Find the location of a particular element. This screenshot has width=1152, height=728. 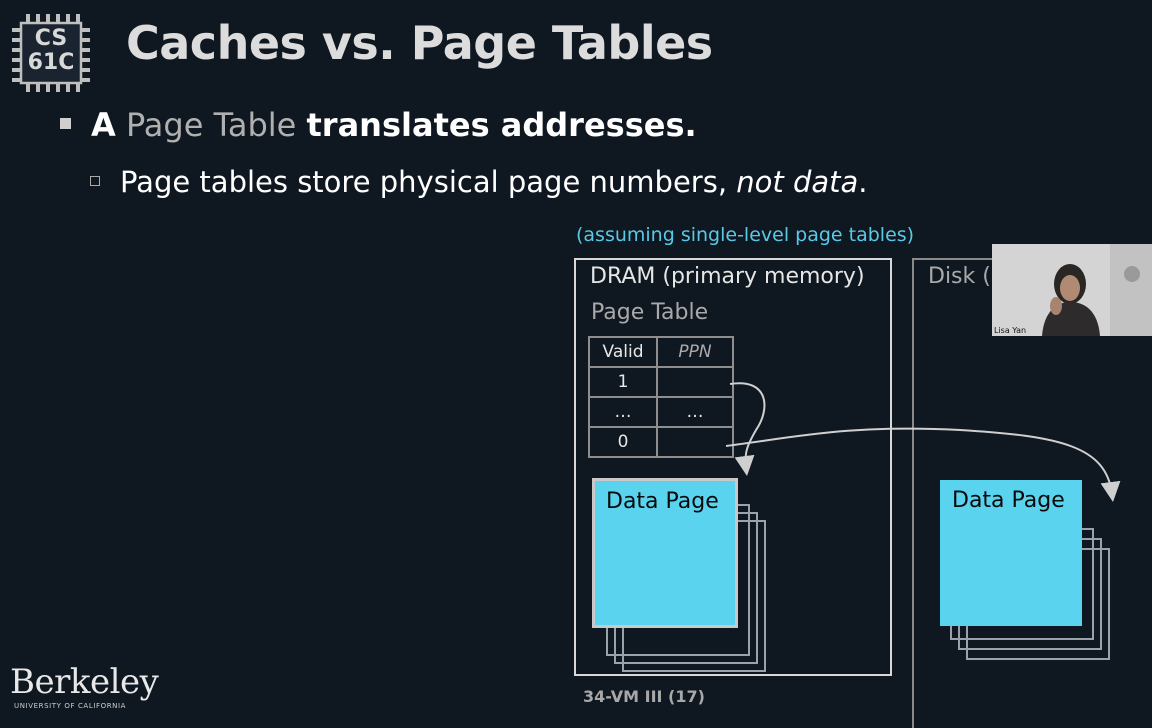

berkeley-logo: Berkeley is located at coordinates (84, 682).